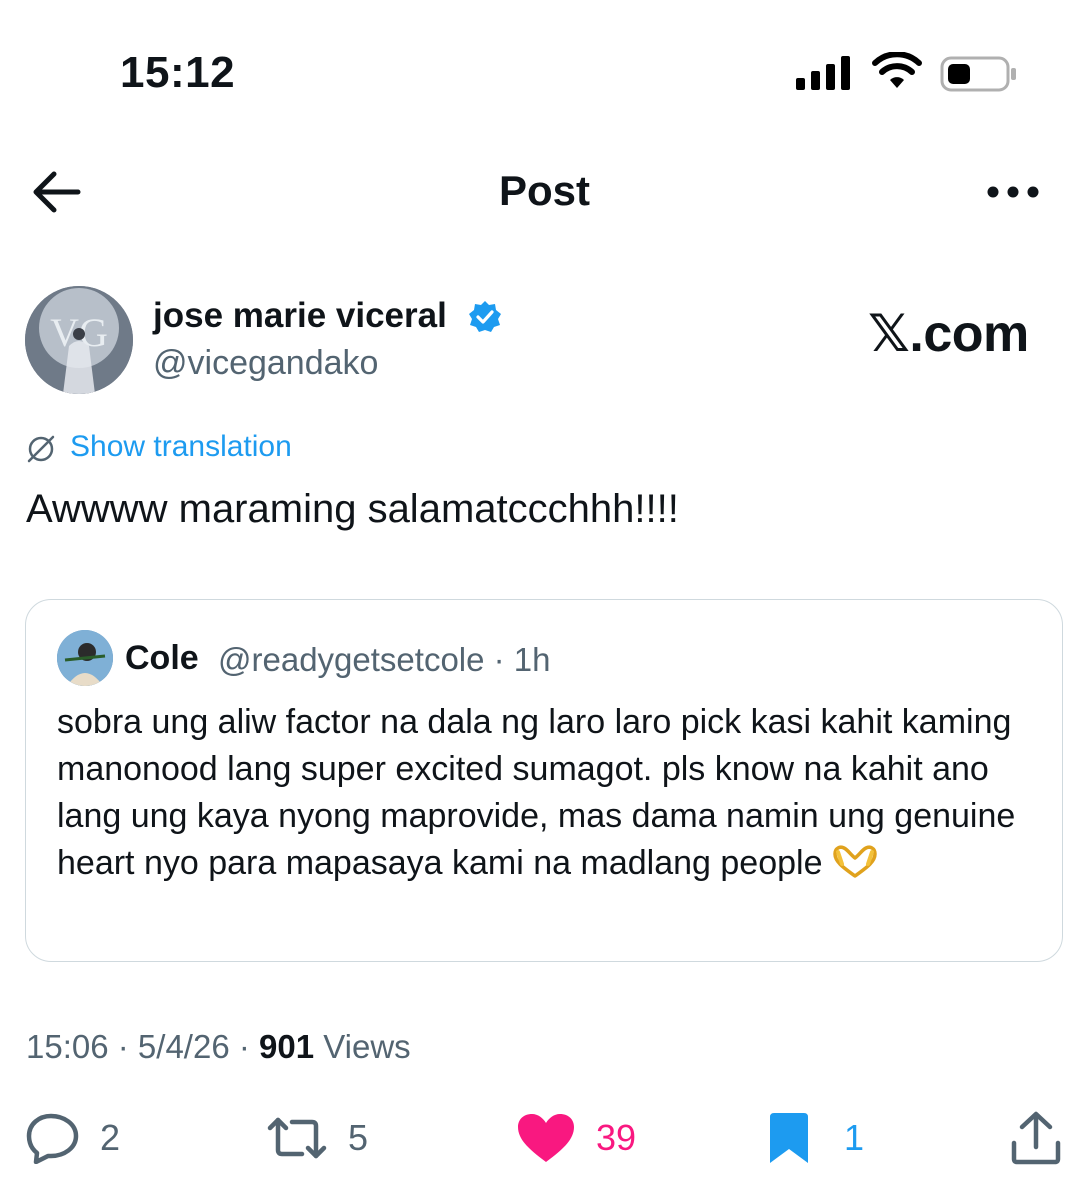 This screenshot has height=1200, width=1089. I want to click on post-meta: 15:06 · 5/4/26 · 901 Views, so click(218, 1047).